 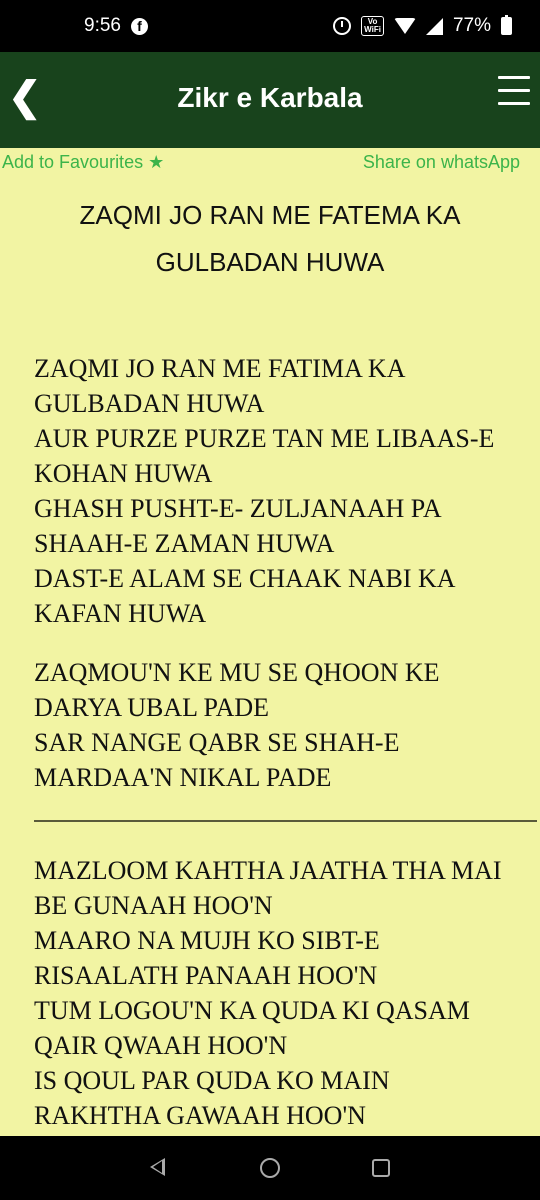 I want to click on lyric-line: BE GUNAAH HOO'N, so click(x=153, y=905).